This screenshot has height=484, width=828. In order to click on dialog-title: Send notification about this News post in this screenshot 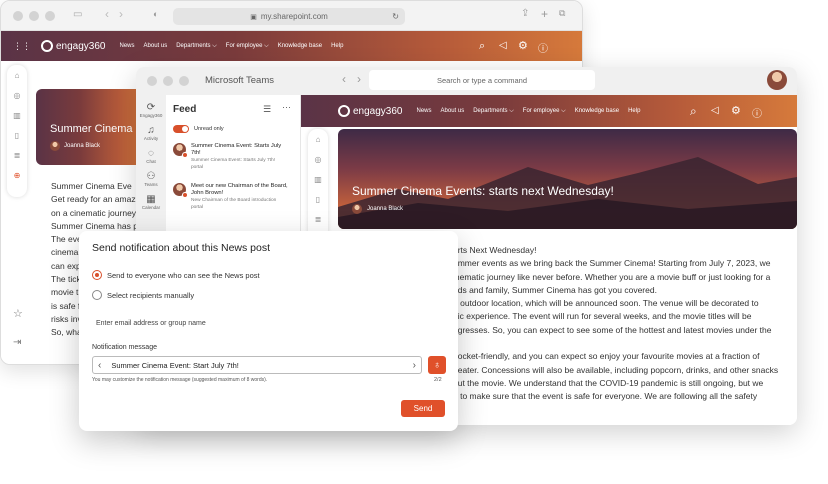, I will do `click(181, 248)`.